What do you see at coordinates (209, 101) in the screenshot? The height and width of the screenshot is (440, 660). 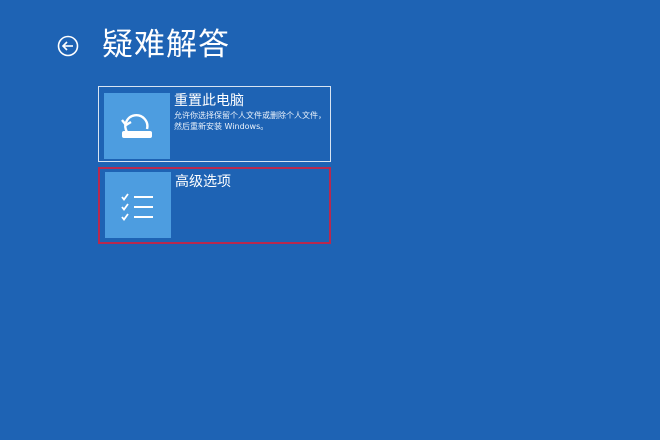 I see `reset-pc-title: 重置此电脑` at bounding box center [209, 101].